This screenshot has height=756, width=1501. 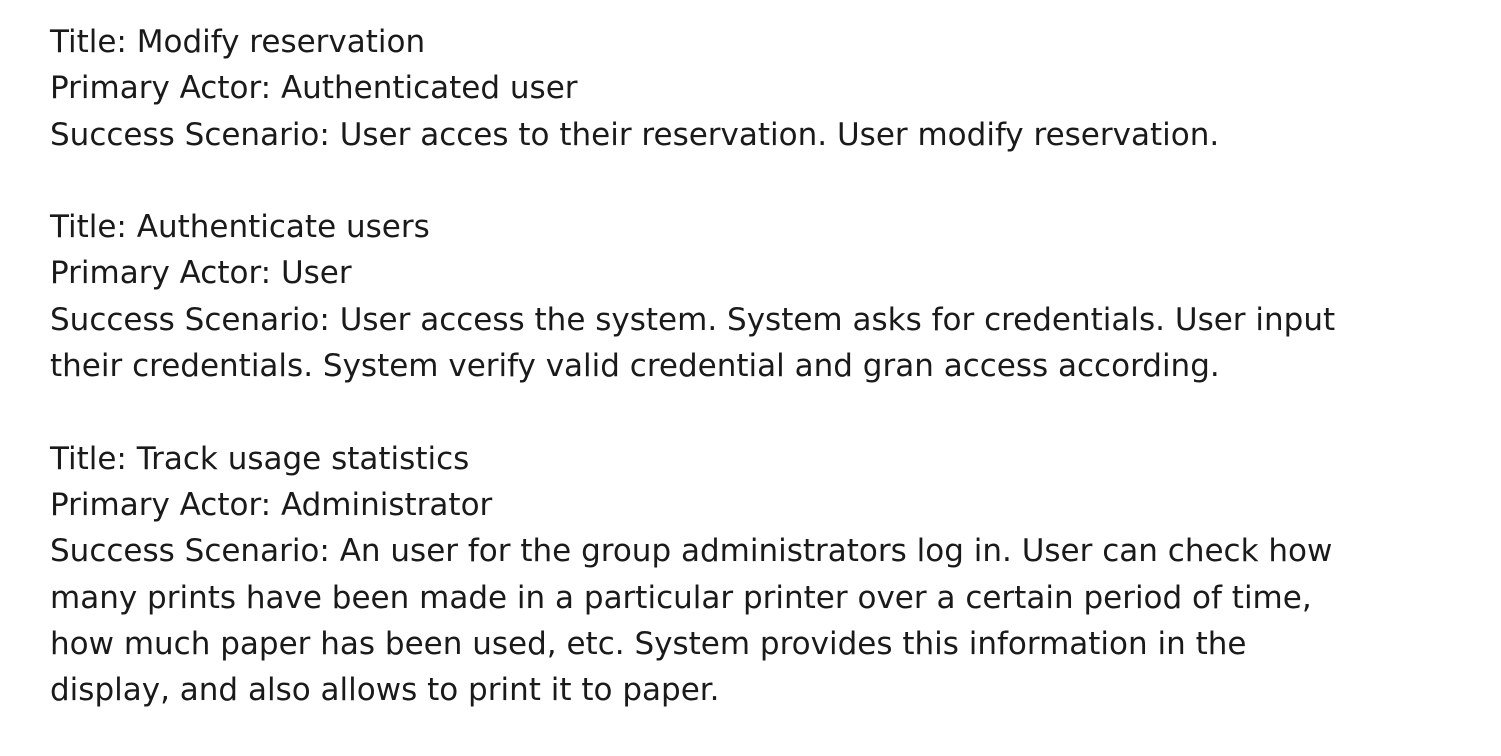 I want to click on use-case-title: Title: Track usage statistics, so click(x=260, y=458).